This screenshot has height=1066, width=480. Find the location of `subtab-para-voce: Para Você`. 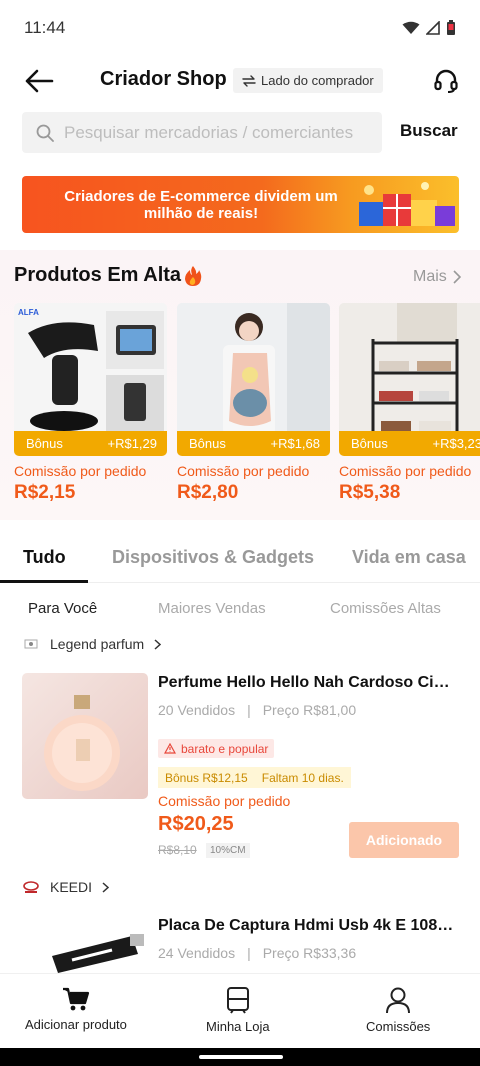

subtab-para-voce: Para Você is located at coordinates (62, 608).